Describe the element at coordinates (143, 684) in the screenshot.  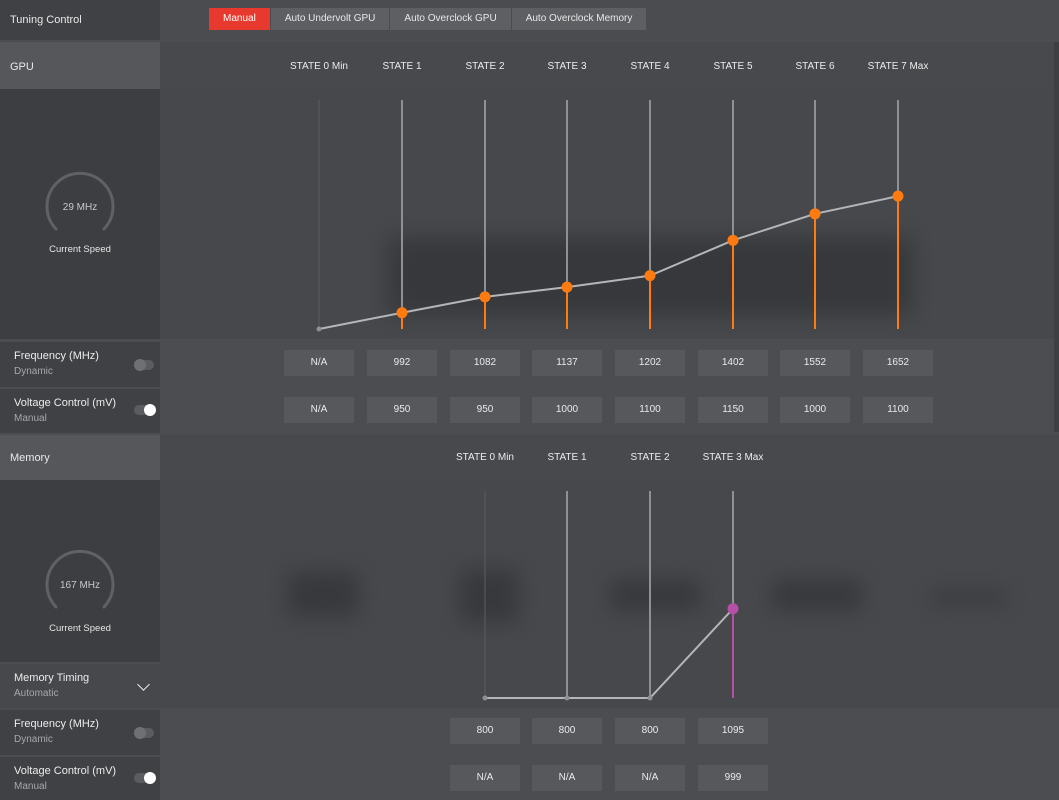
I see `chevron-down-icon` at that location.